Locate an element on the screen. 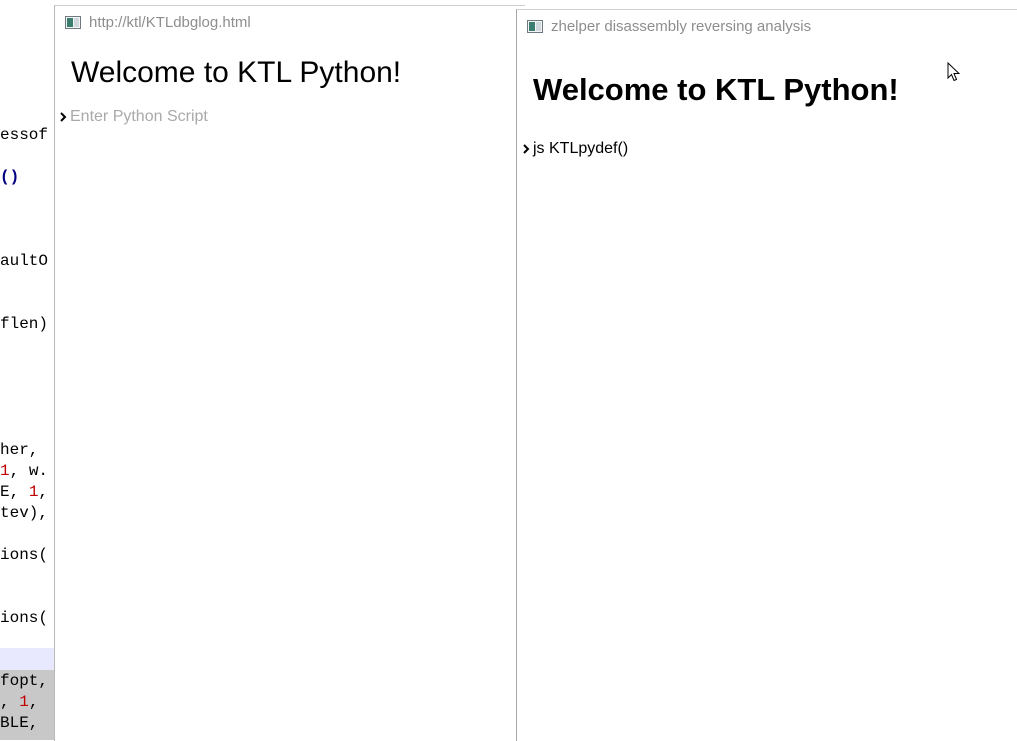  code-line: 1, w. is located at coordinates (24, 471).